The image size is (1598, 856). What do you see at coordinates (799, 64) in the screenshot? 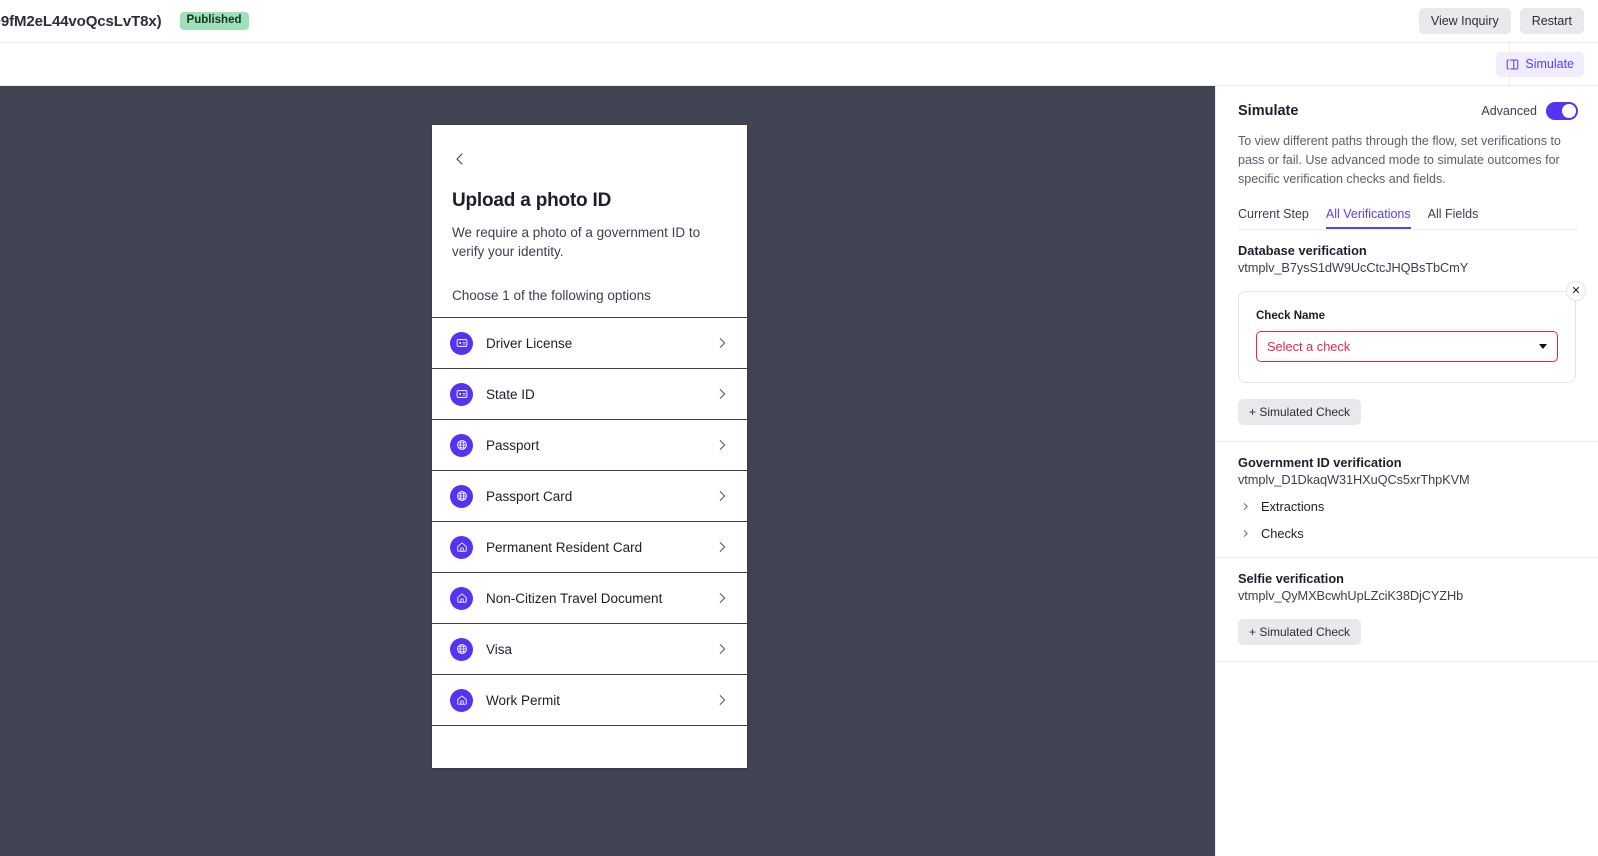
I see `sub-bar: Simulate` at bounding box center [799, 64].